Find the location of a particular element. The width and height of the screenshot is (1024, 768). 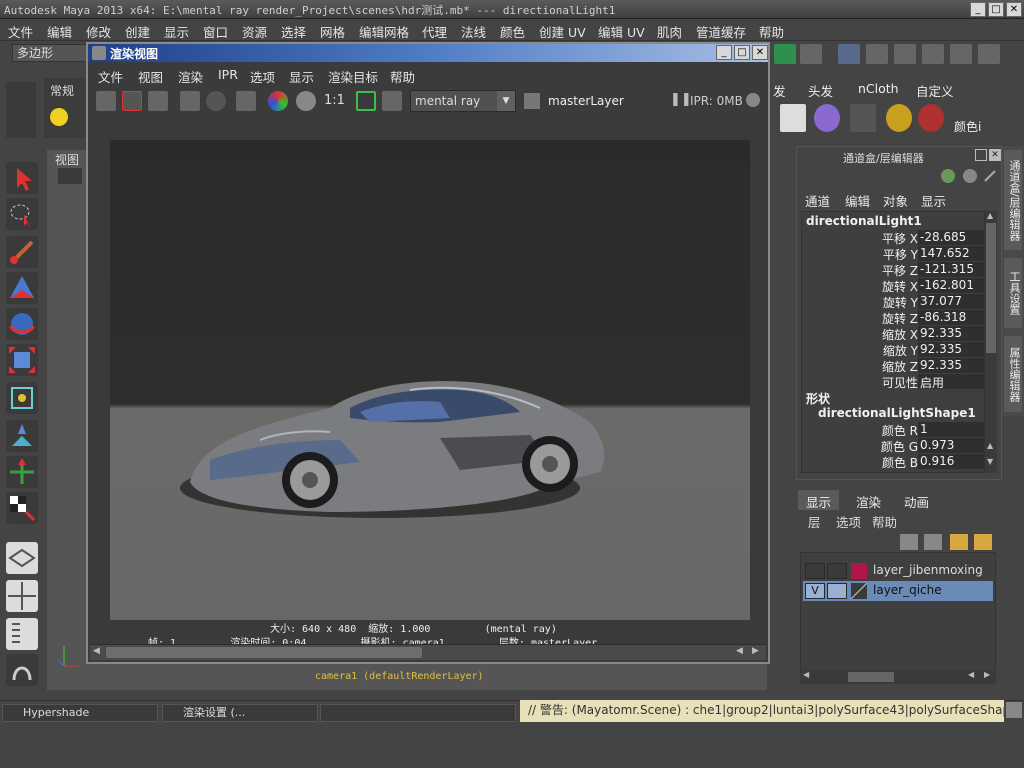

layer-visibility-toggle is located at coordinates (815, 571).